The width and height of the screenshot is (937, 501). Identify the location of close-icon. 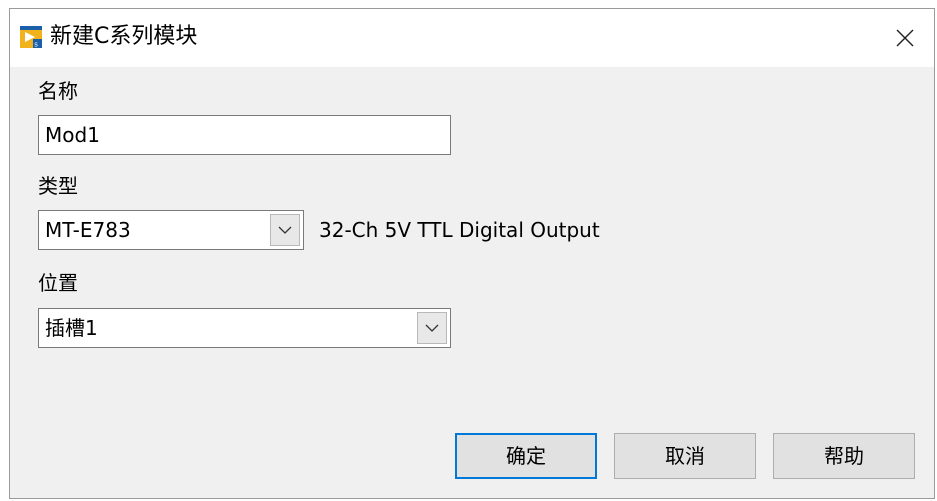
(905, 38).